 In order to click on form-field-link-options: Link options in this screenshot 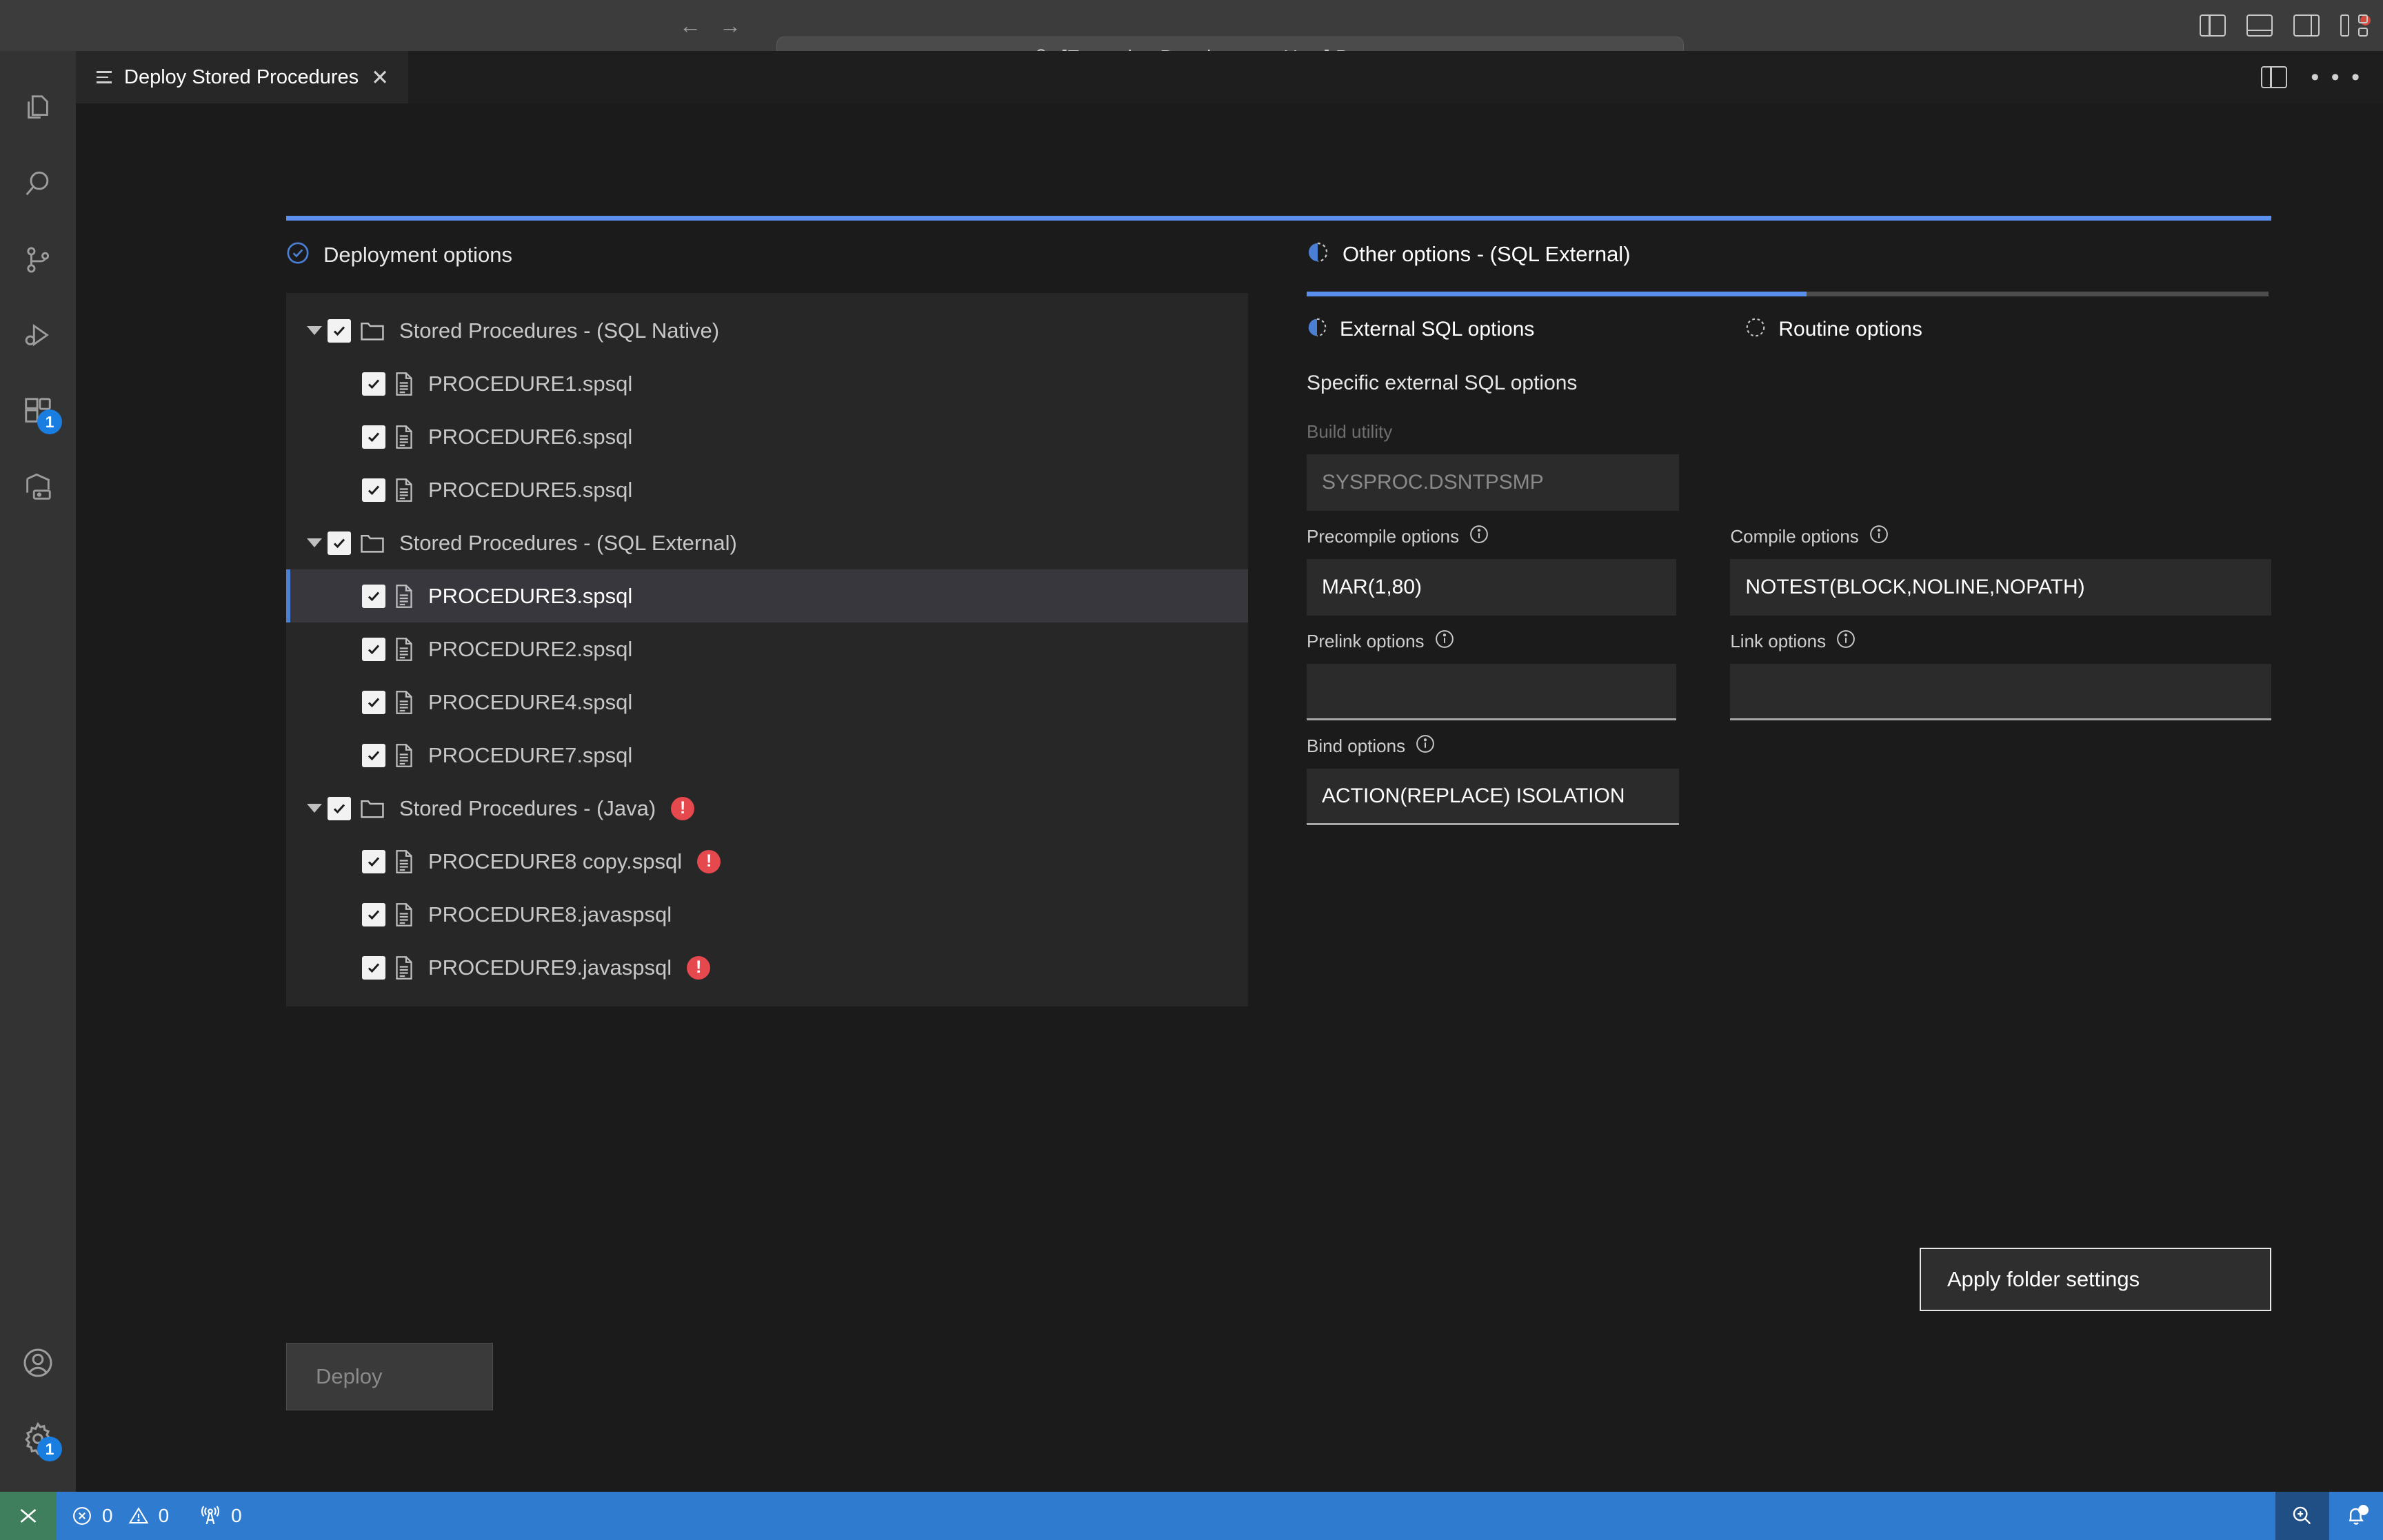, I will do `click(2000, 675)`.